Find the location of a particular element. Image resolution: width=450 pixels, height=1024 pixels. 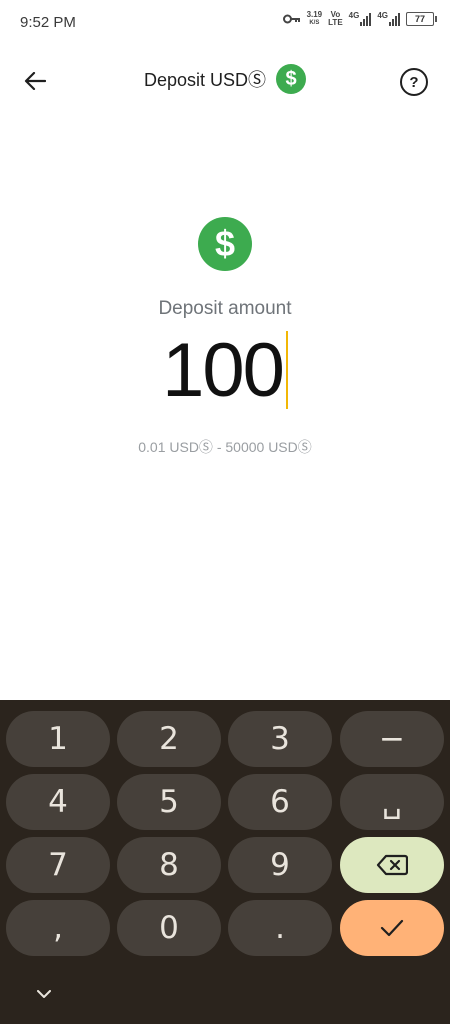

deposit-amount-label: Deposit amount is located at coordinates (225, 308).